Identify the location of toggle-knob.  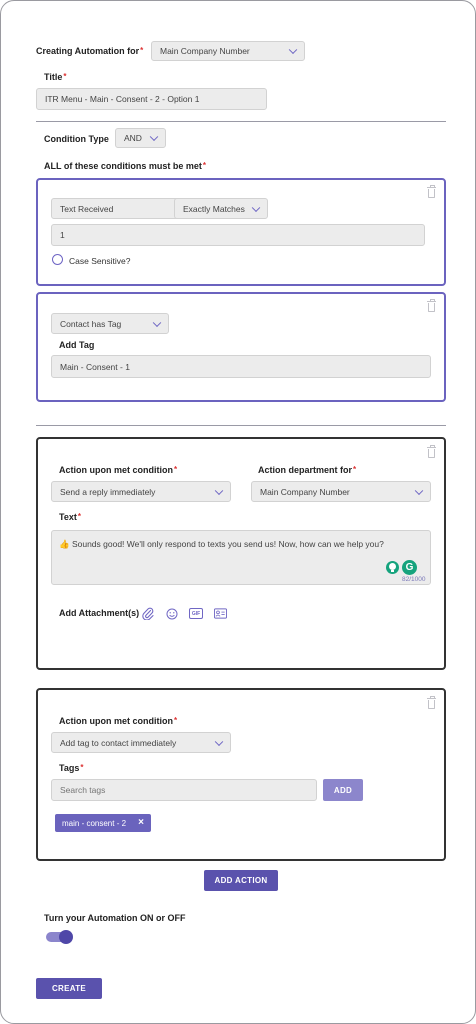
(66, 937).